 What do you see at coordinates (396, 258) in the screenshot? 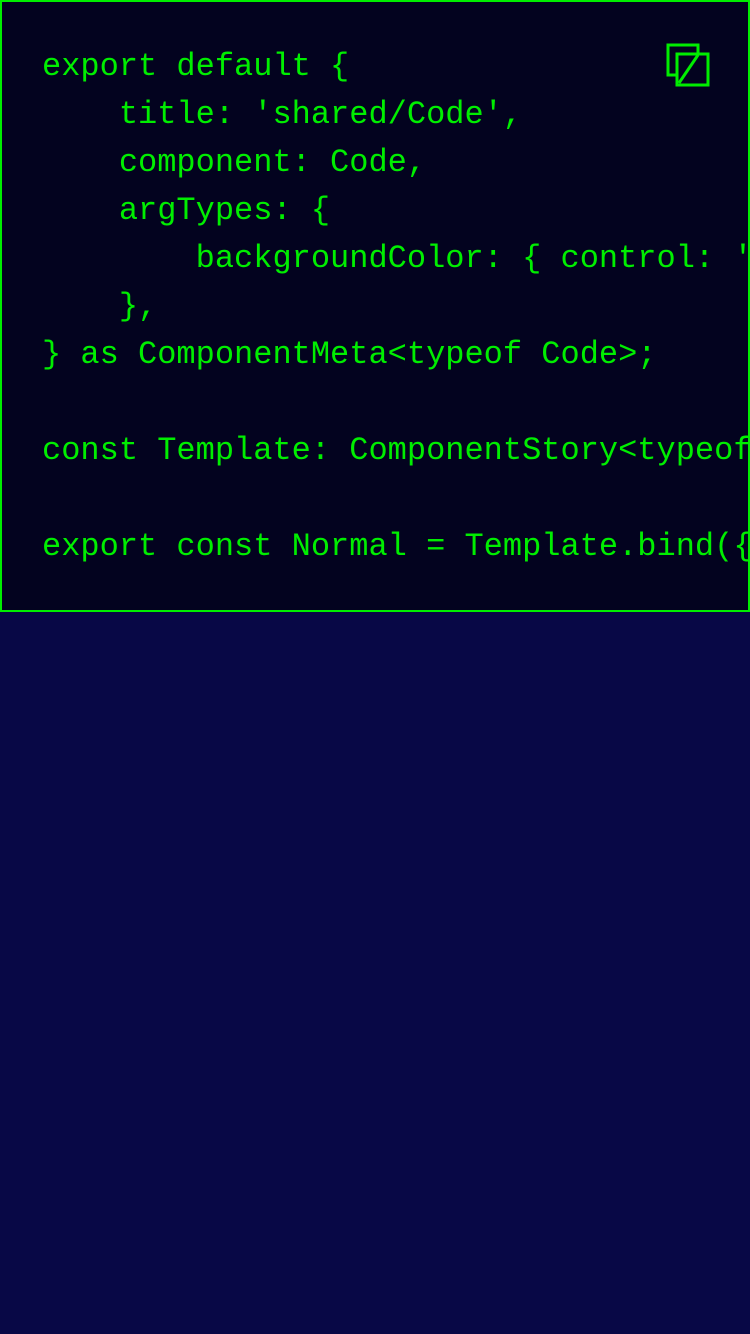
I see `code-line: backgroundColor: { control: '` at bounding box center [396, 258].